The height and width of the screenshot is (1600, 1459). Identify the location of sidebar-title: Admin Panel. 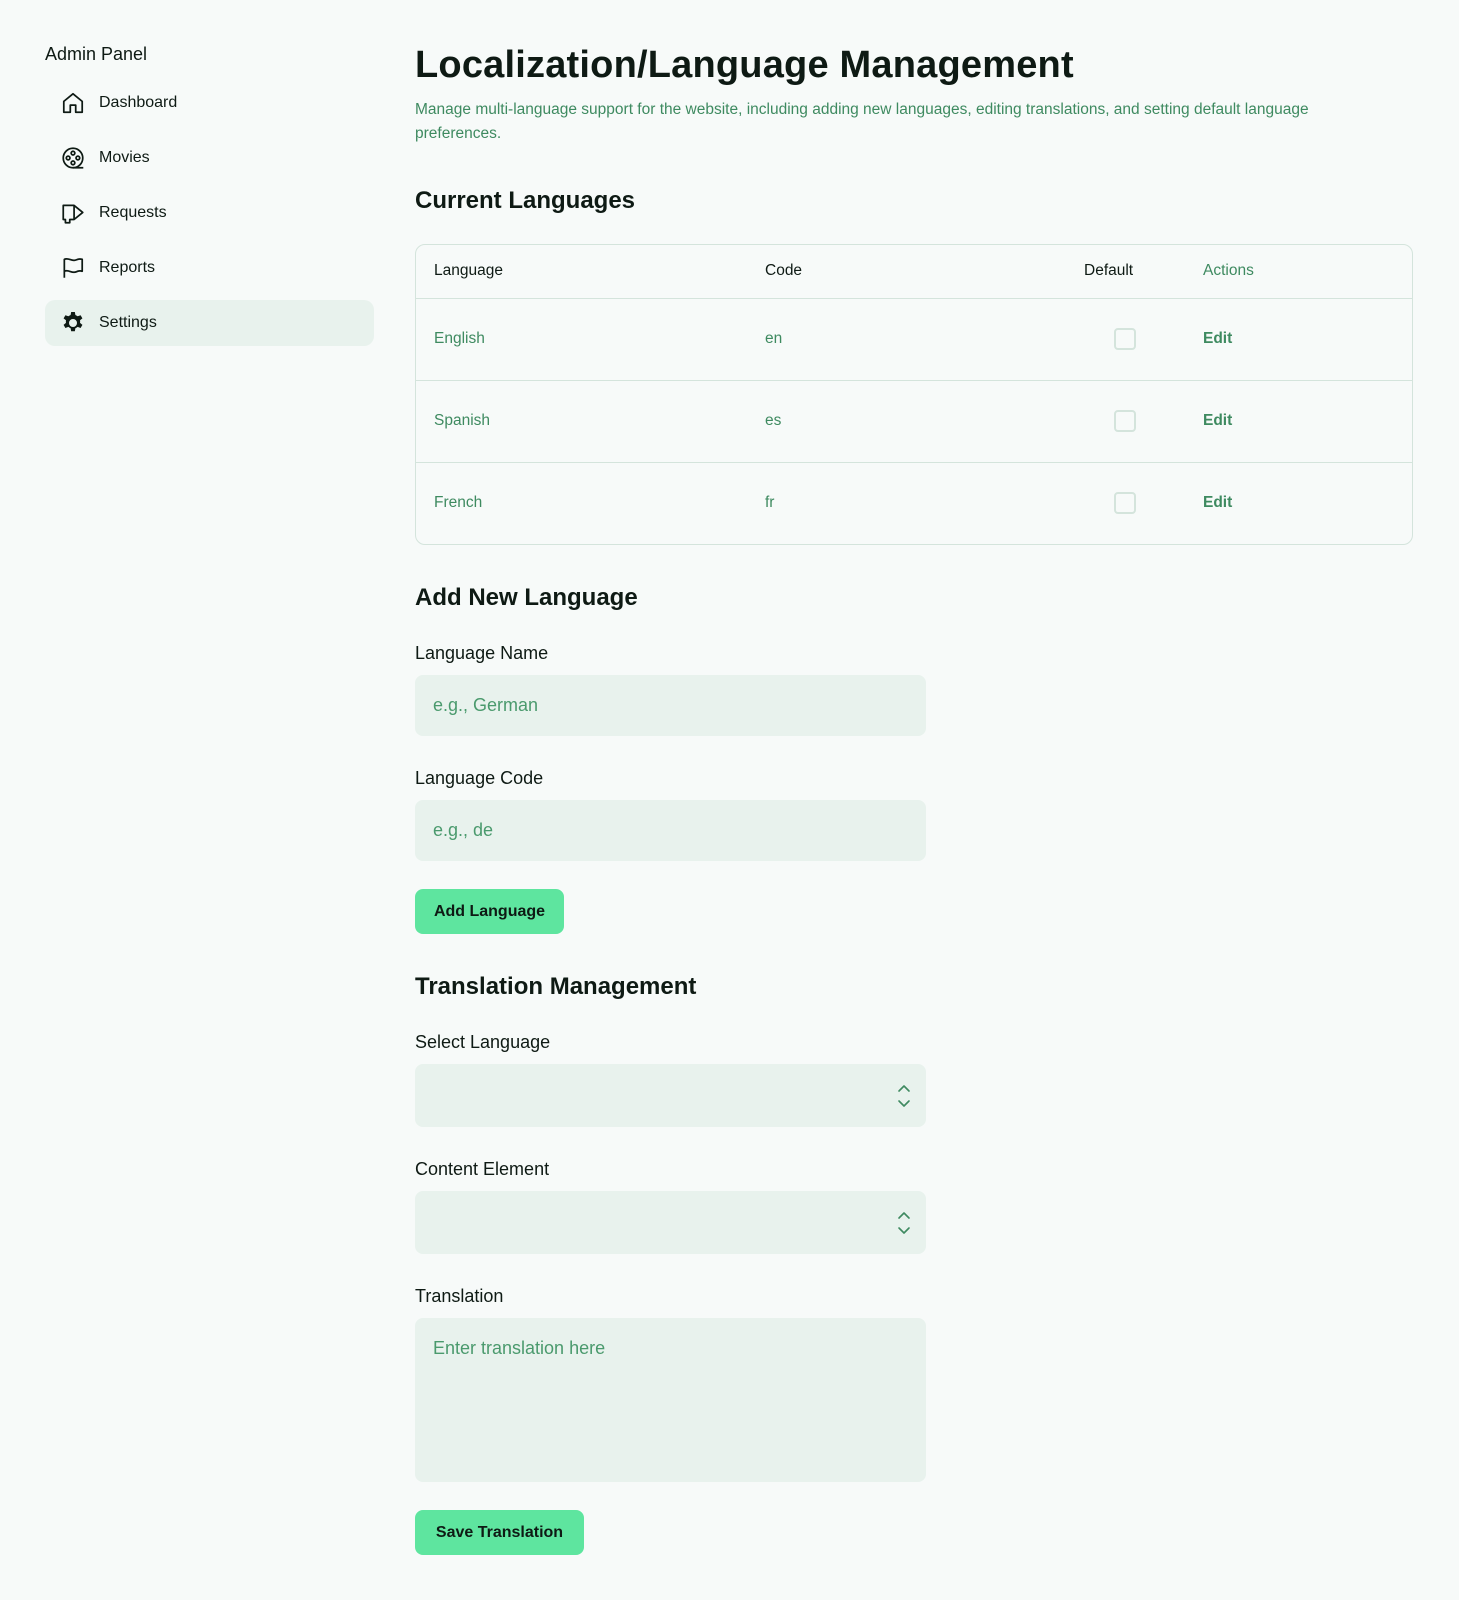
(96, 54).